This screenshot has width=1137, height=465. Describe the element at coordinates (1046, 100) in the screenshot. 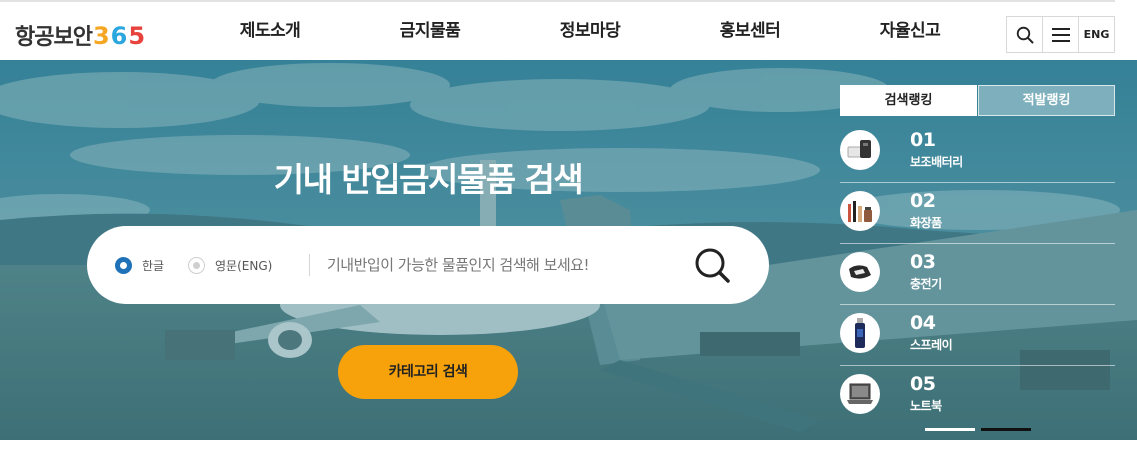

I see `tab-detection-ranking: 적발랭킹` at that location.